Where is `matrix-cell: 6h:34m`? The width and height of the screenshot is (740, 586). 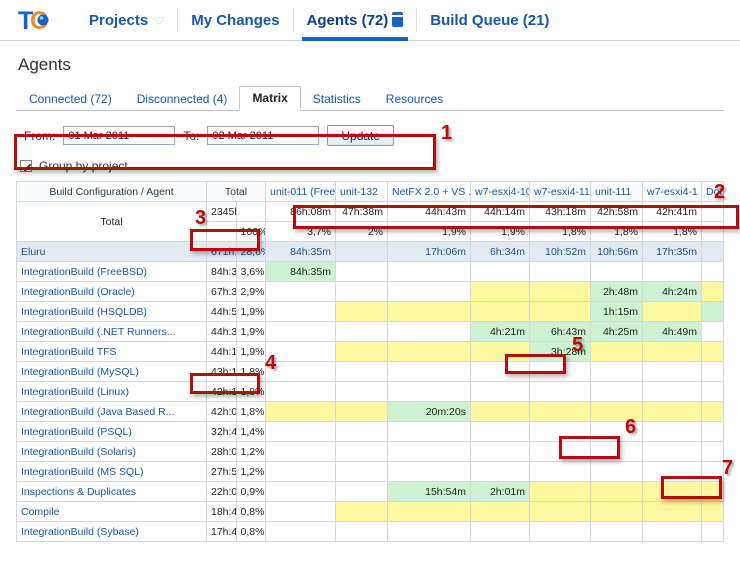 matrix-cell: 6h:34m is located at coordinates (500, 251).